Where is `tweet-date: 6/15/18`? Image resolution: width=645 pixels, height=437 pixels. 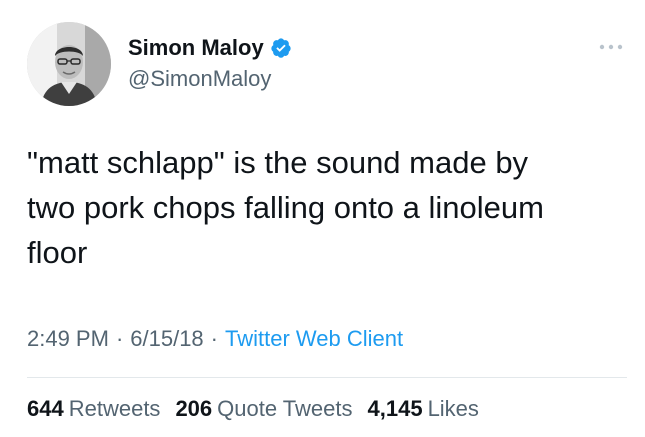
tweet-date: 6/15/18 is located at coordinates (166, 339).